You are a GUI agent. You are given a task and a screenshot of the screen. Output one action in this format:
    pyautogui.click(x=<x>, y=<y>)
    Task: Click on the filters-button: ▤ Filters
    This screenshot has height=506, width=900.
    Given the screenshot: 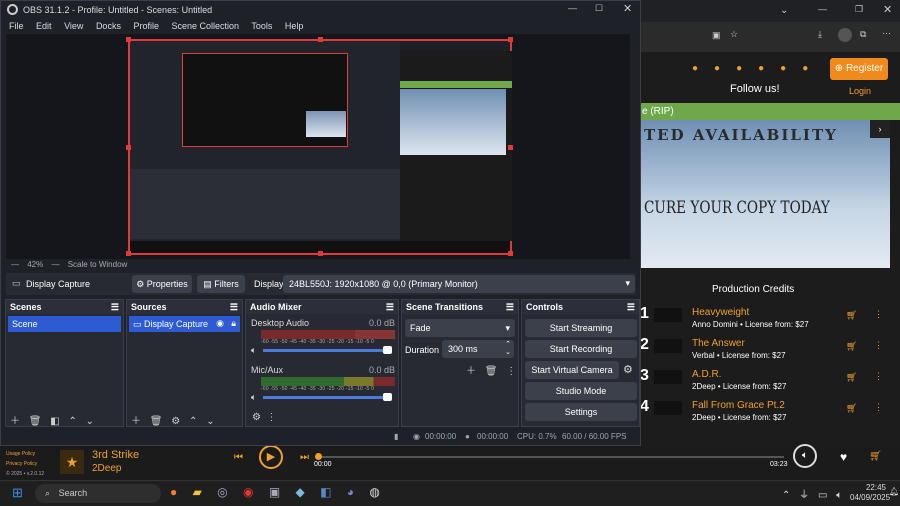 What is the action you would take?
    pyautogui.click(x=221, y=284)
    